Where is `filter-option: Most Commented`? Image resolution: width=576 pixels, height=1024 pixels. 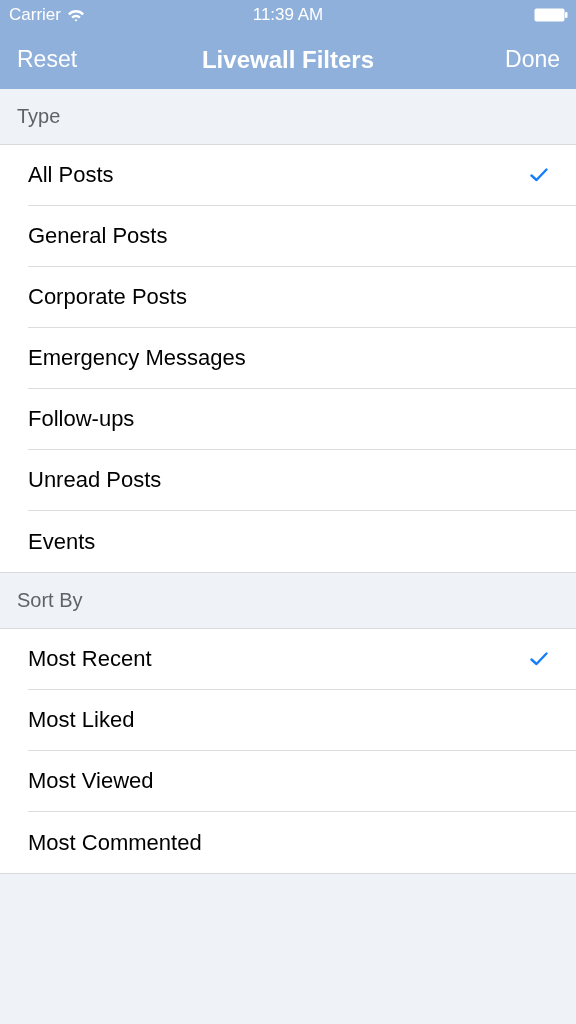
filter-option: Most Commented is located at coordinates (302, 842).